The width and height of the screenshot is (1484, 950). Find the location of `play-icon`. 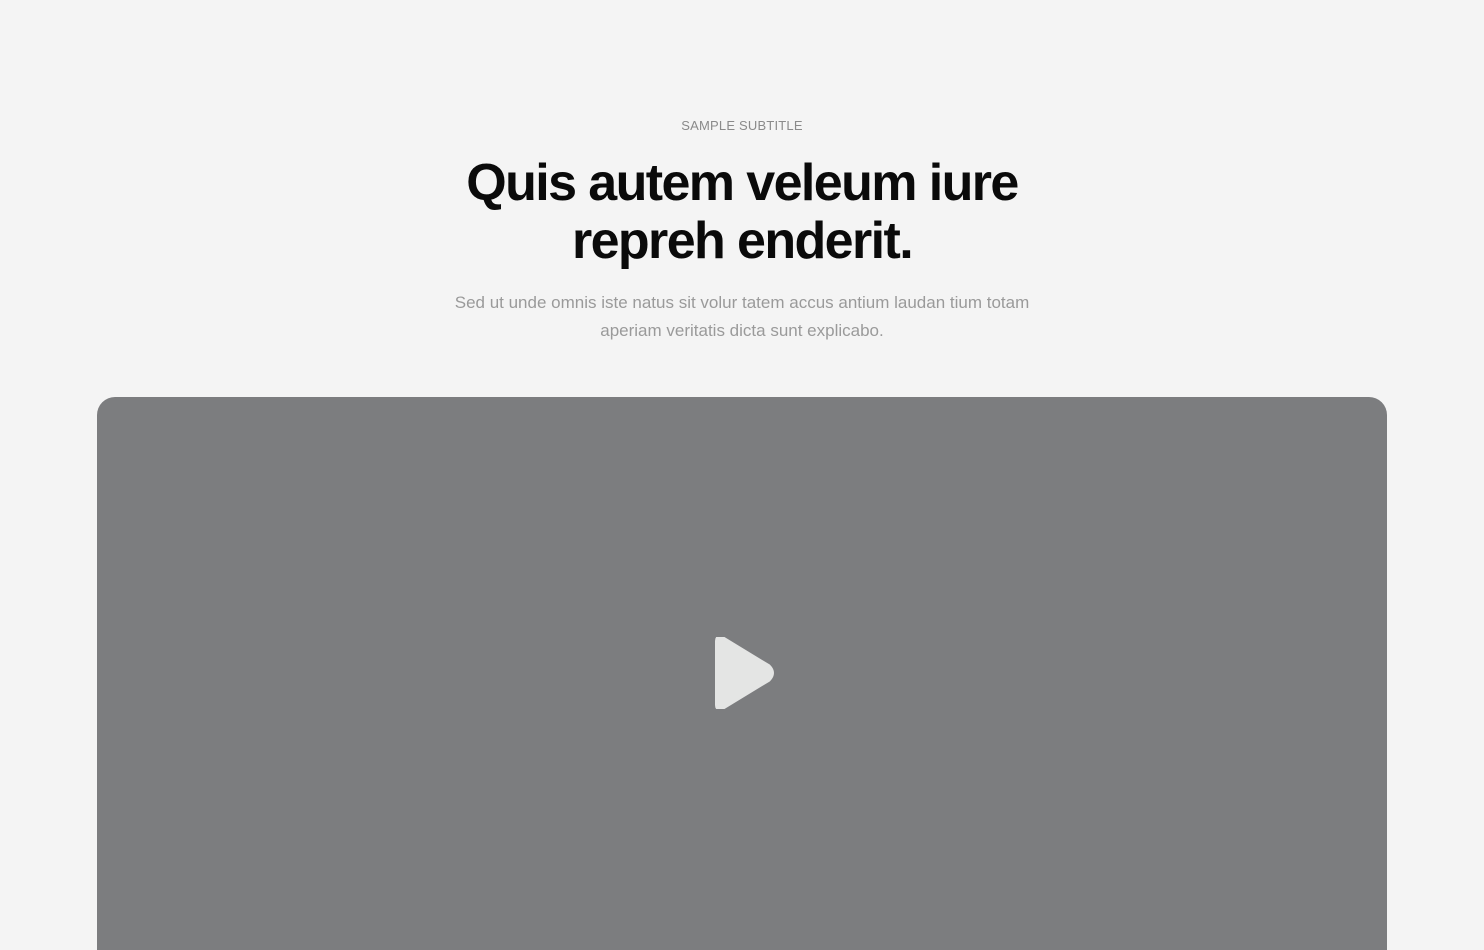

play-icon is located at coordinates (741, 673).